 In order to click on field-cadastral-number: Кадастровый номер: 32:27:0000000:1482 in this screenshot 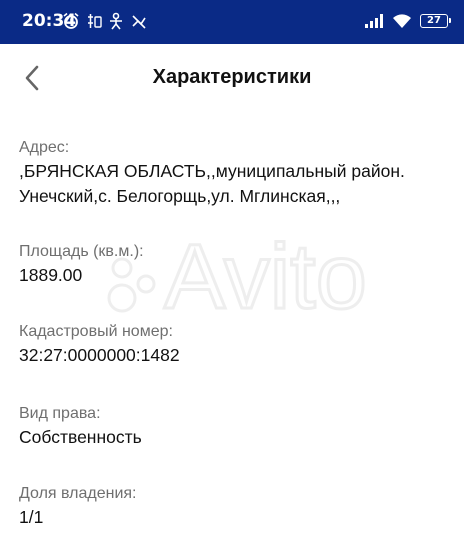, I will do `click(99, 345)`.